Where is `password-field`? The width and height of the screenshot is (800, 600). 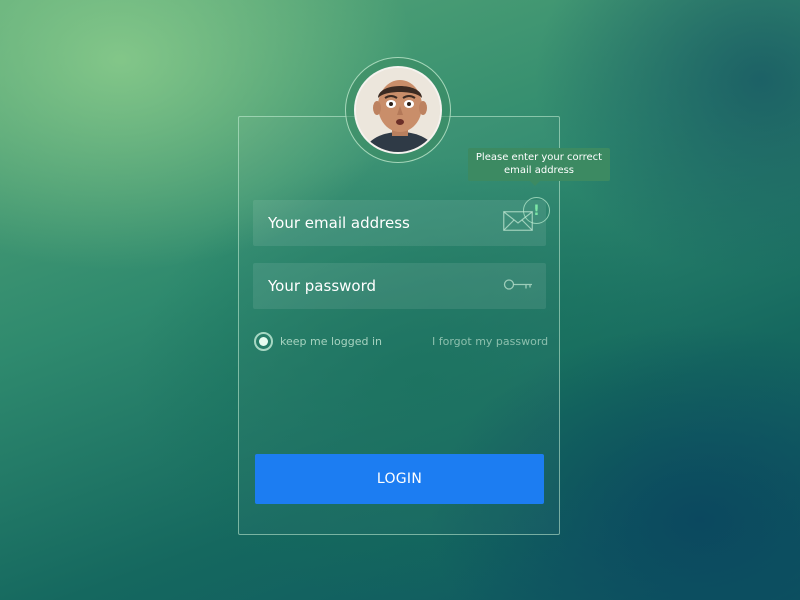
password-field is located at coordinates (399, 286).